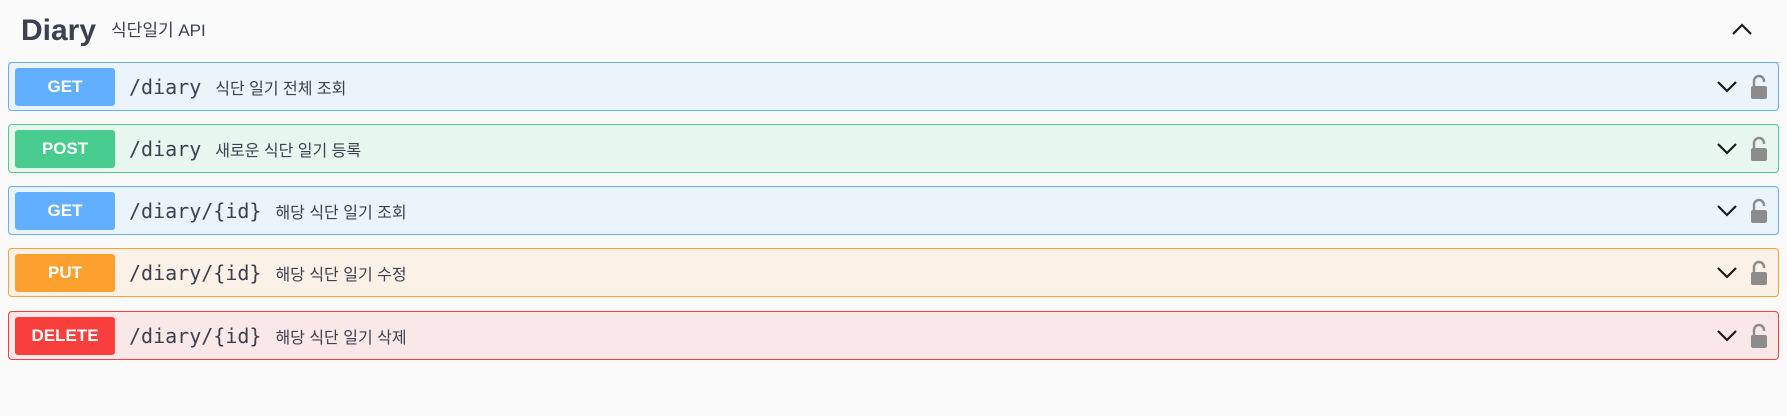 This screenshot has width=1787, height=416. Describe the element at coordinates (65, 272) in the screenshot. I see `method-badge: PUT` at that location.